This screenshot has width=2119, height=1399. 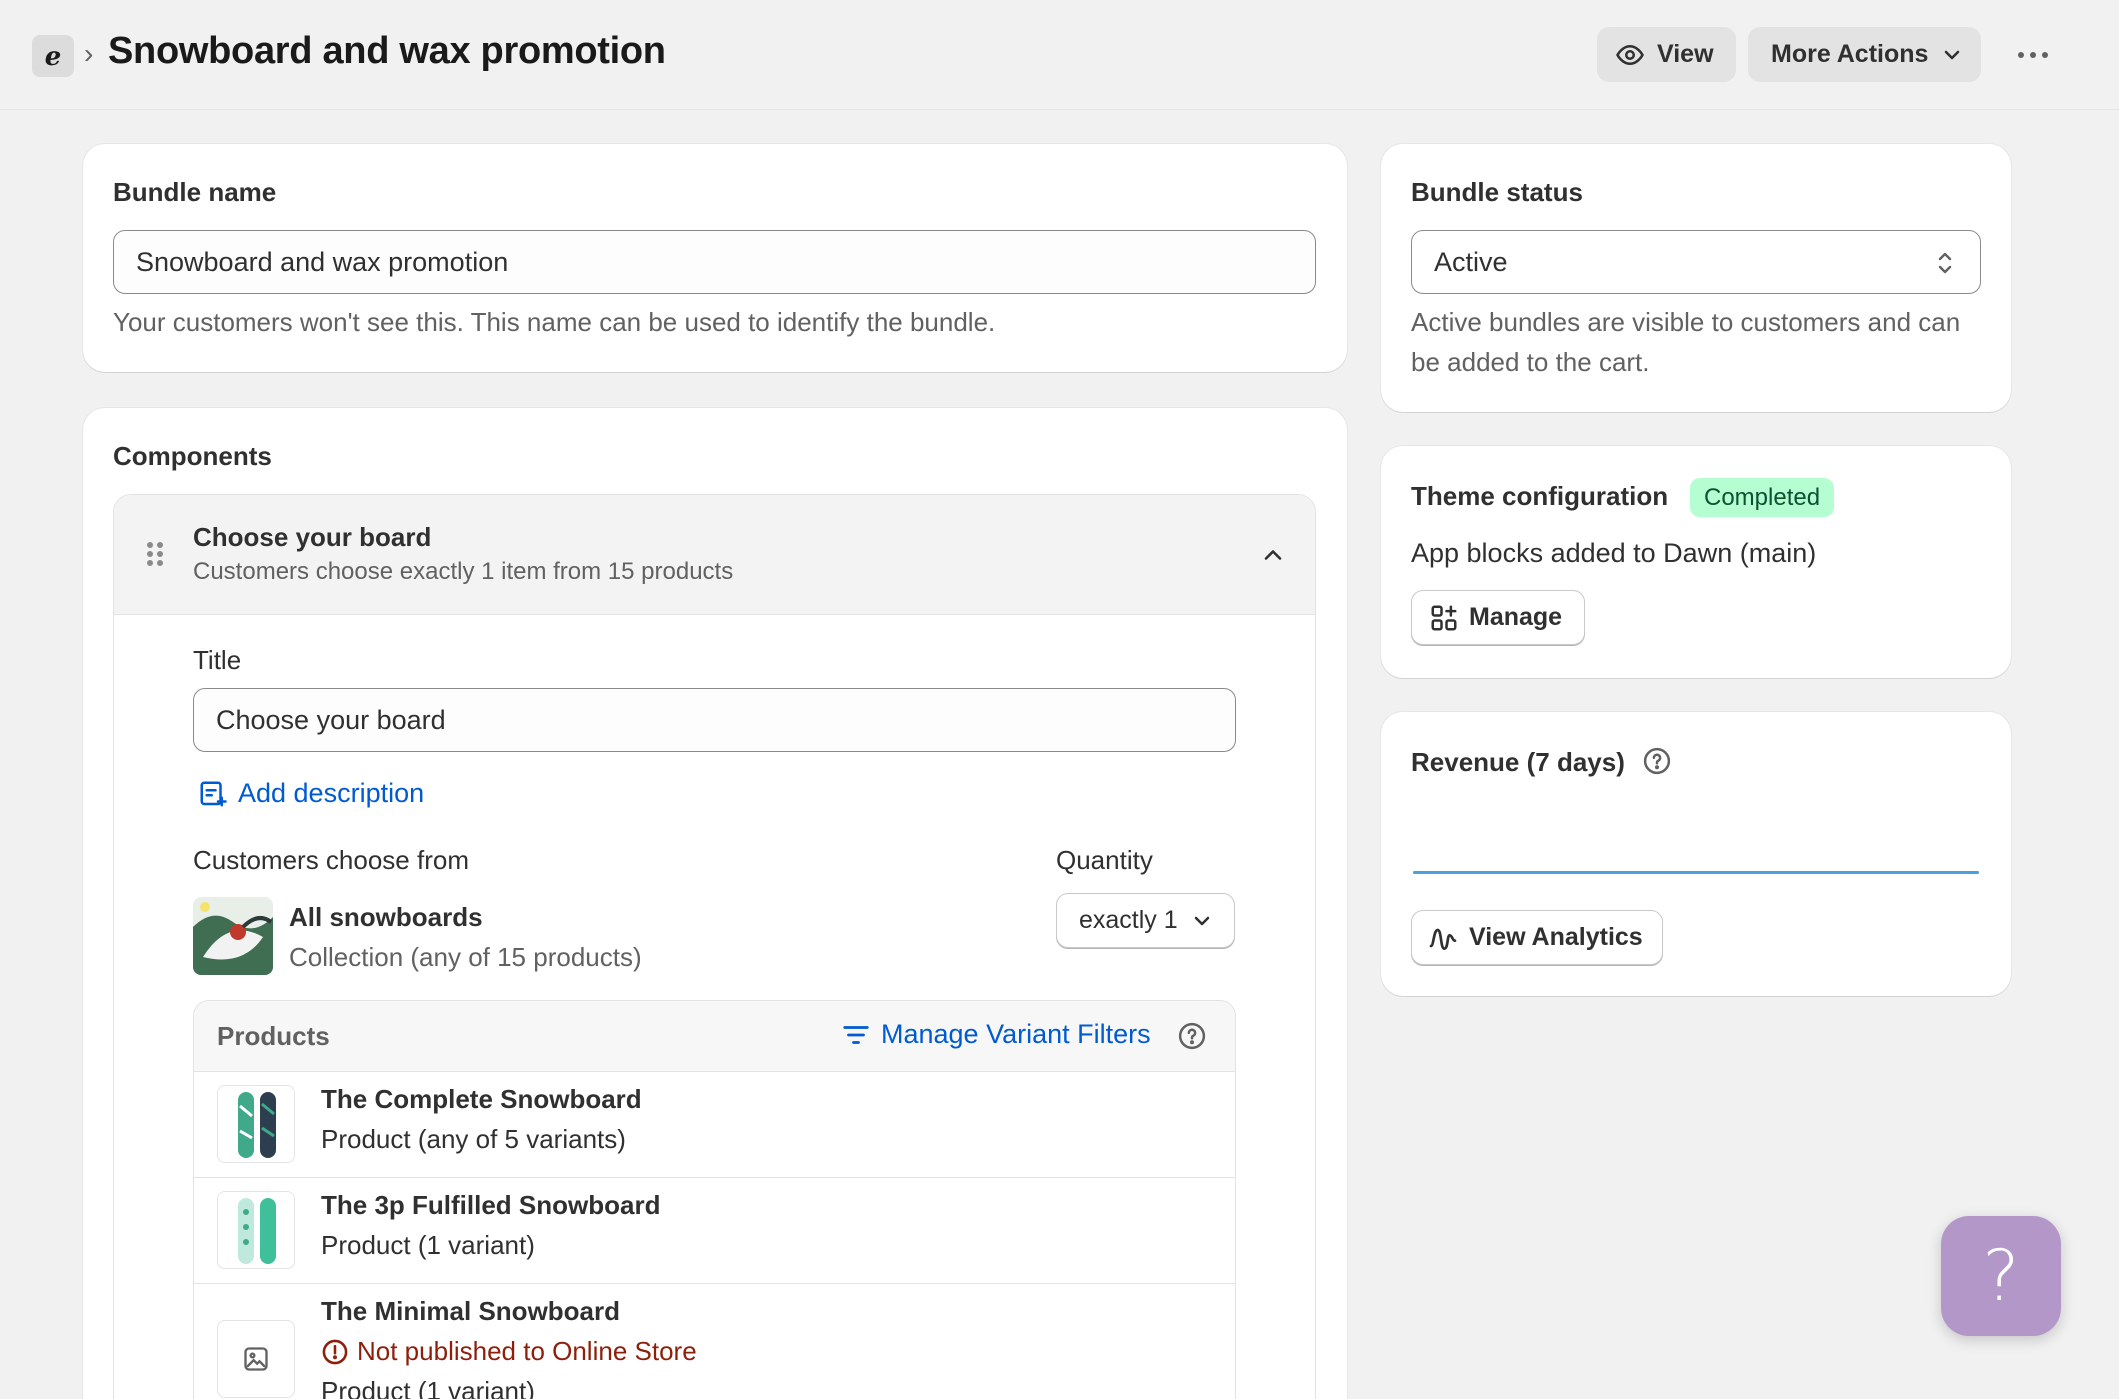 What do you see at coordinates (312, 537) in the screenshot?
I see `component-group-title: Choose your board` at bounding box center [312, 537].